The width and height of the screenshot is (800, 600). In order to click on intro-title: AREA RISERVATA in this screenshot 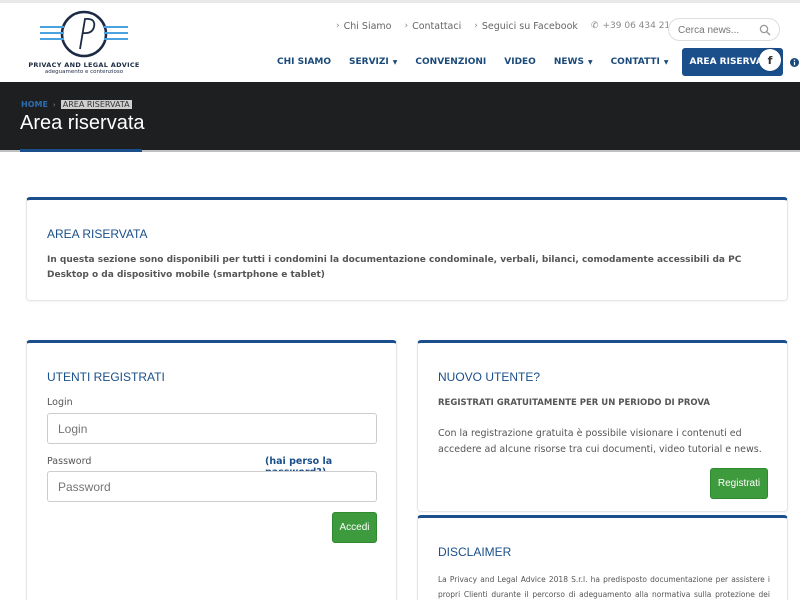, I will do `click(97, 234)`.